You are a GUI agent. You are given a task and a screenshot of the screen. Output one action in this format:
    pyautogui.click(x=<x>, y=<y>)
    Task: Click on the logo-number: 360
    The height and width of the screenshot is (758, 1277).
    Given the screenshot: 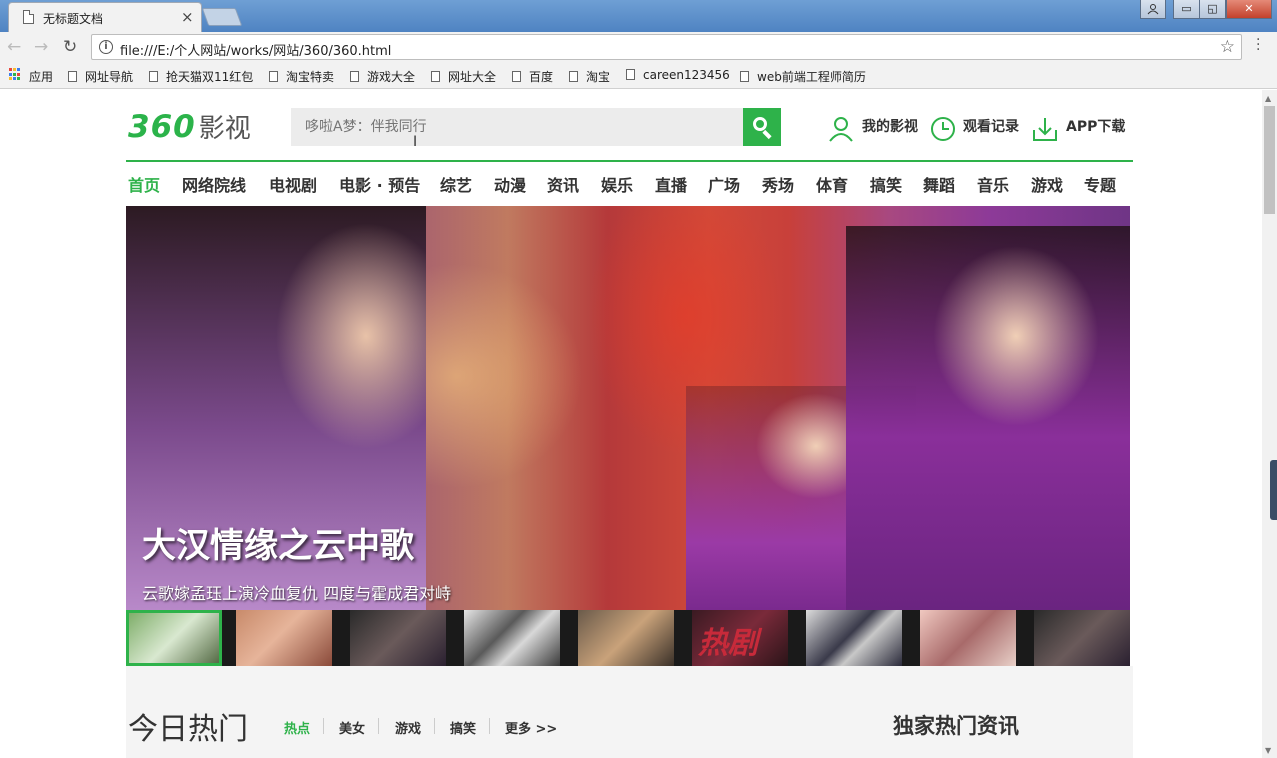 What is the action you would take?
    pyautogui.click(x=162, y=127)
    